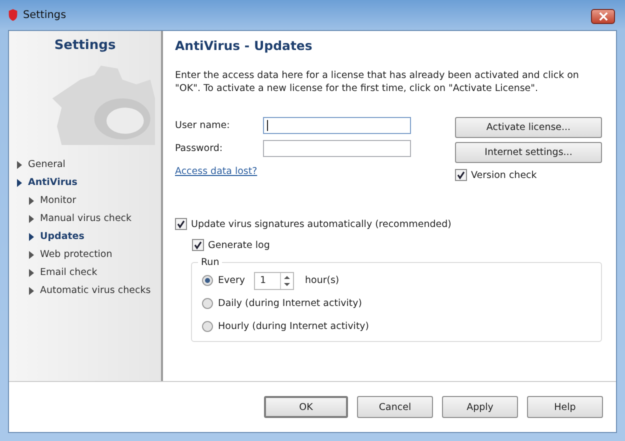 This screenshot has width=625, height=441. What do you see at coordinates (243, 45) in the screenshot?
I see `page-title: AntiVirus - Updates` at bounding box center [243, 45].